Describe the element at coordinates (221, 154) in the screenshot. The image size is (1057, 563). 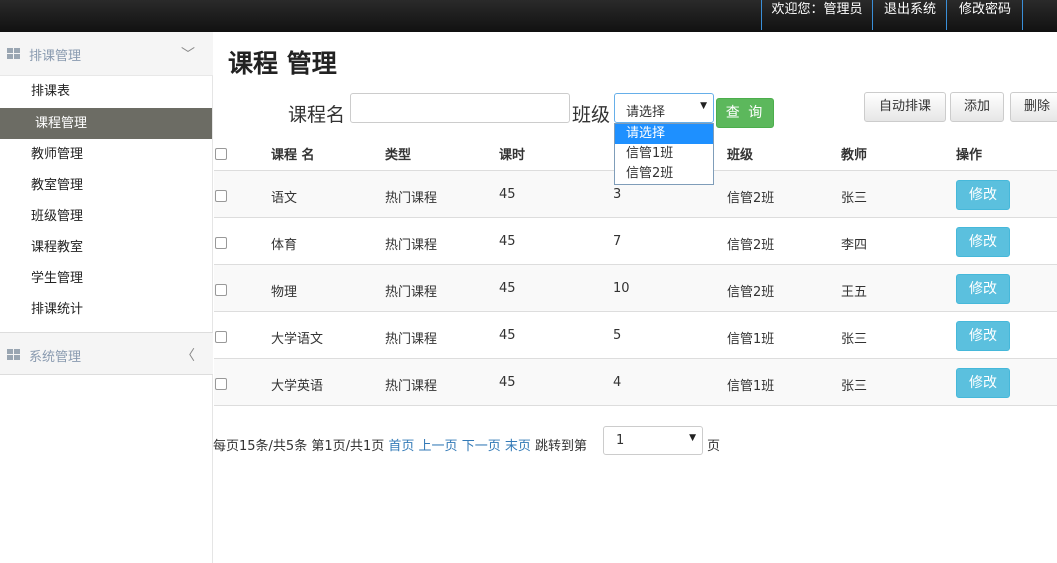
I see `select-all-checkbox` at that location.